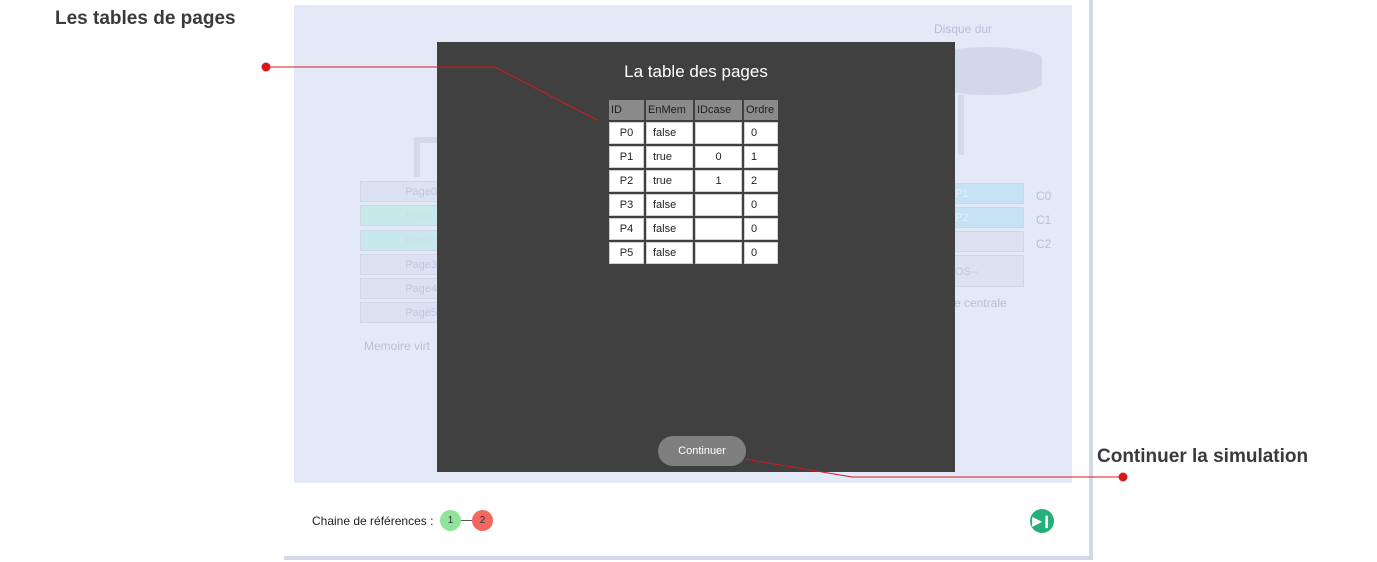 The height and width of the screenshot is (562, 1377). What do you see at coordinates (402, 240) in the screenshot?
I see `virtual-page: Page2` at bounding box center [402, 240].